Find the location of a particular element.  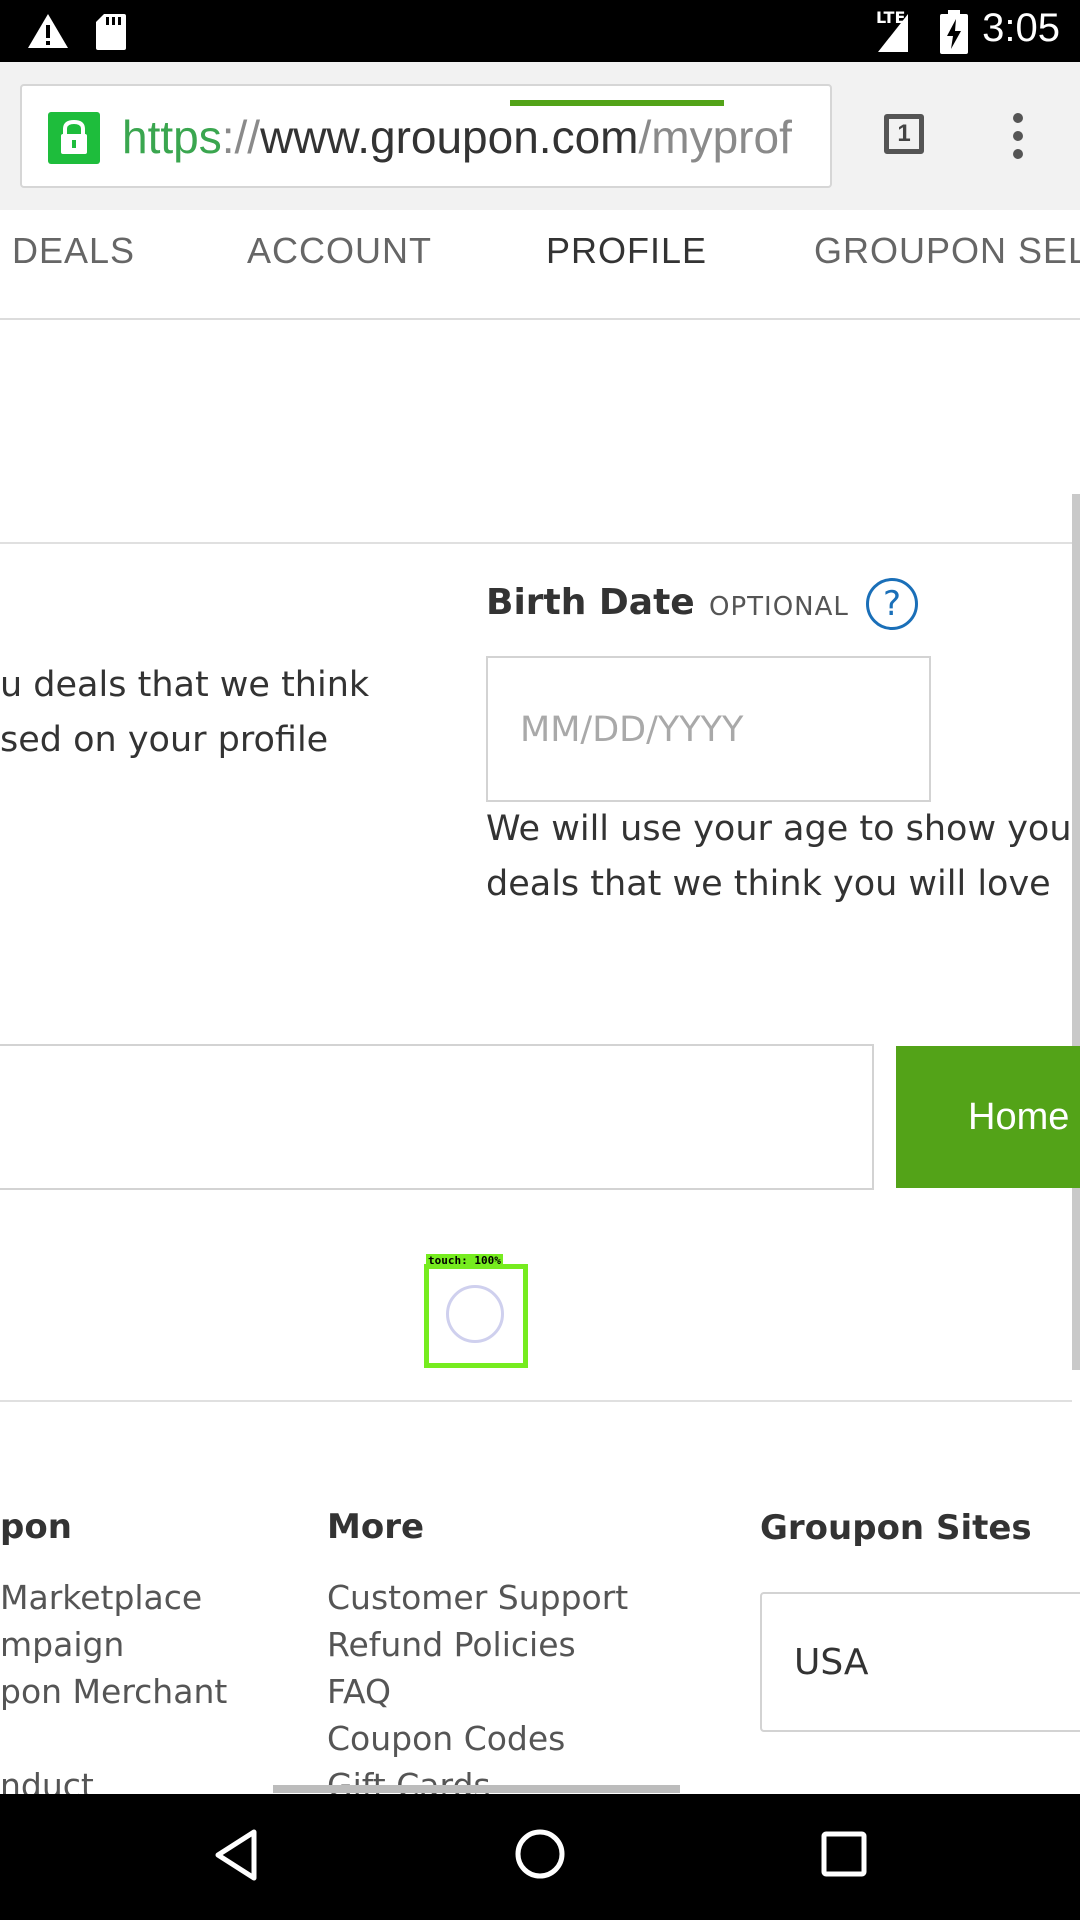

signal-icon is located at coordinates (893, 33).